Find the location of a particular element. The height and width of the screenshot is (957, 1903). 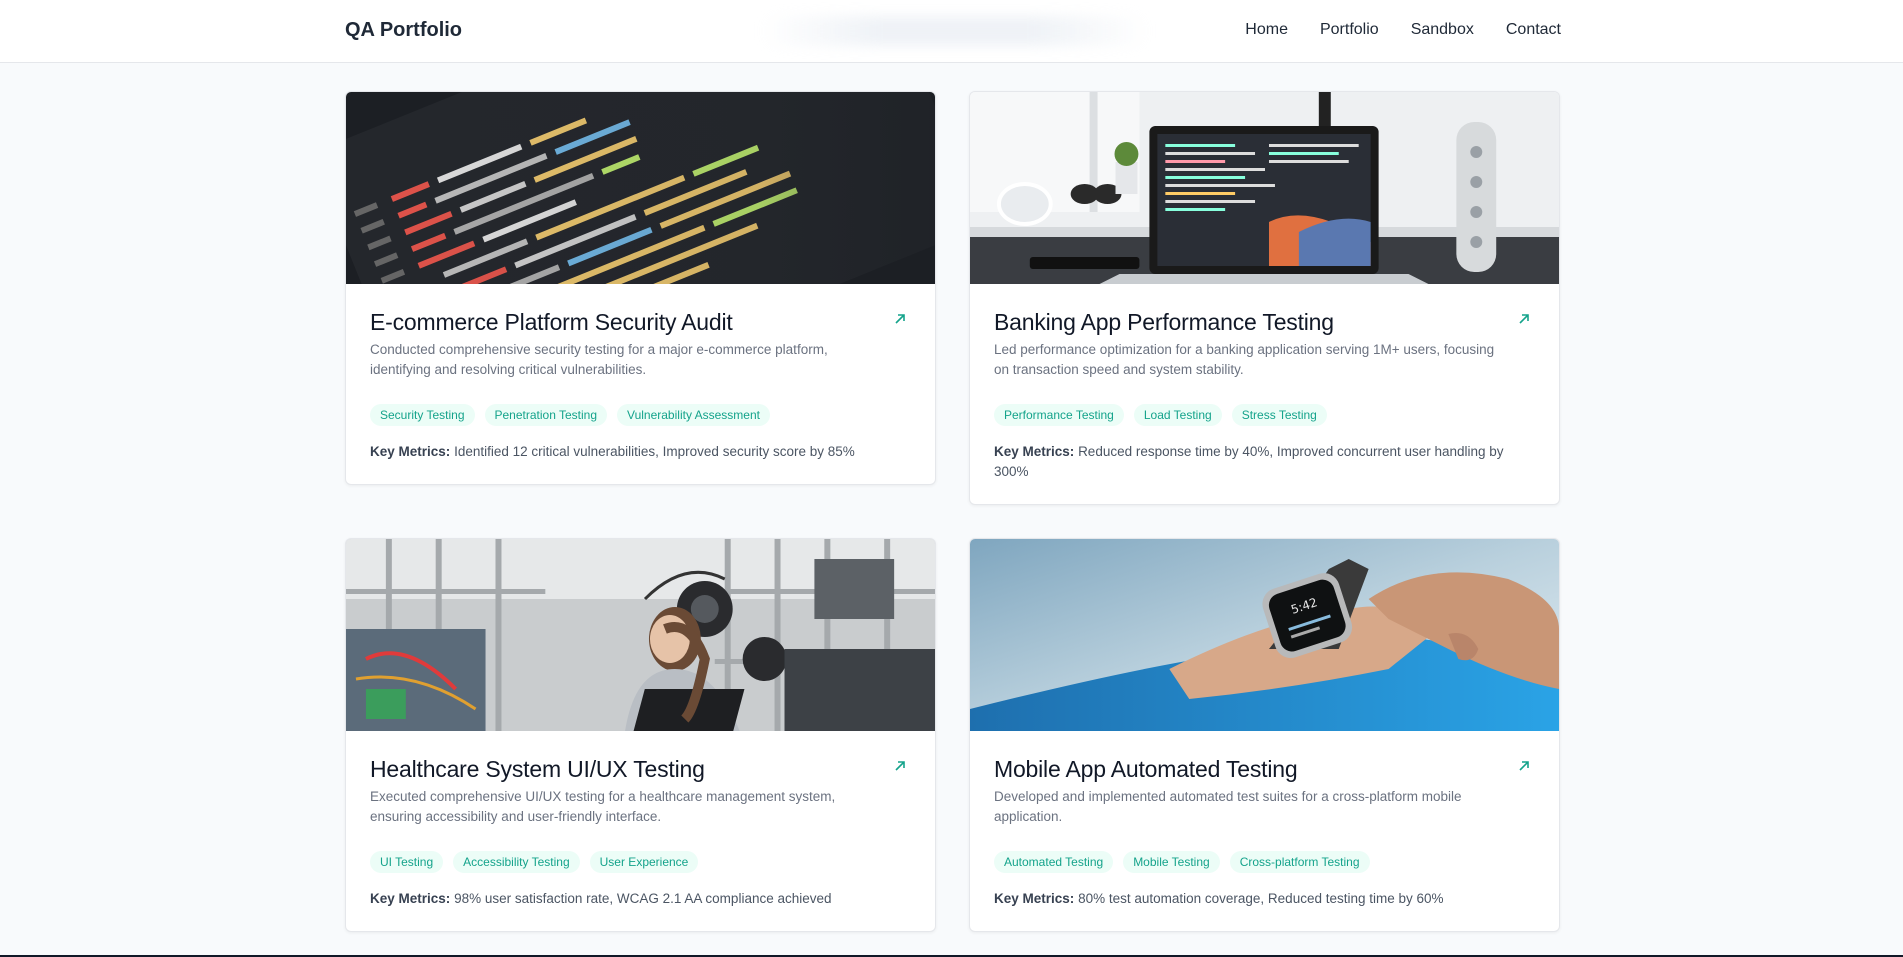

brand-logo: QA Portfolio is located at coordinates (403, 30).